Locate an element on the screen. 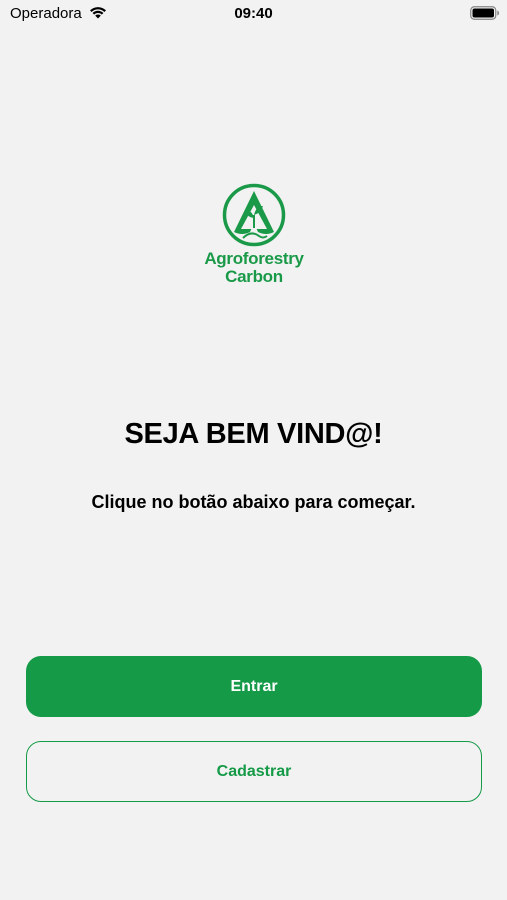  login-button-label: Entrar is located at coordinates (254, 686).